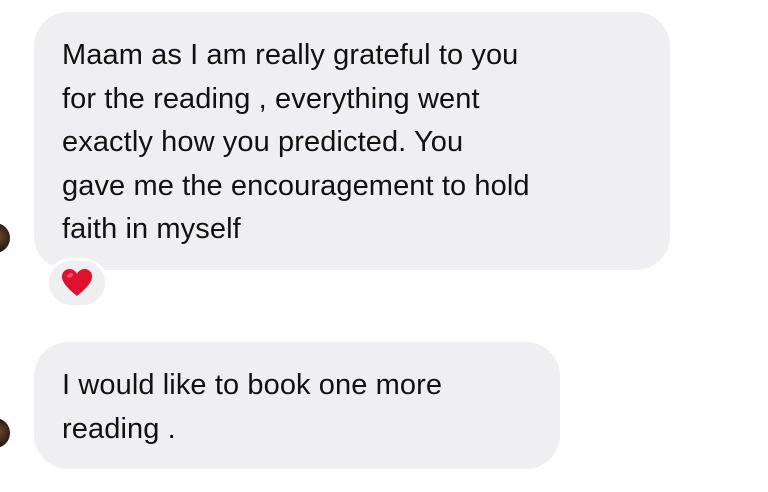 This screenshot has height=492, width=768. I want to click on message-line: gave me the encouragement to hold, so click(296, 185).